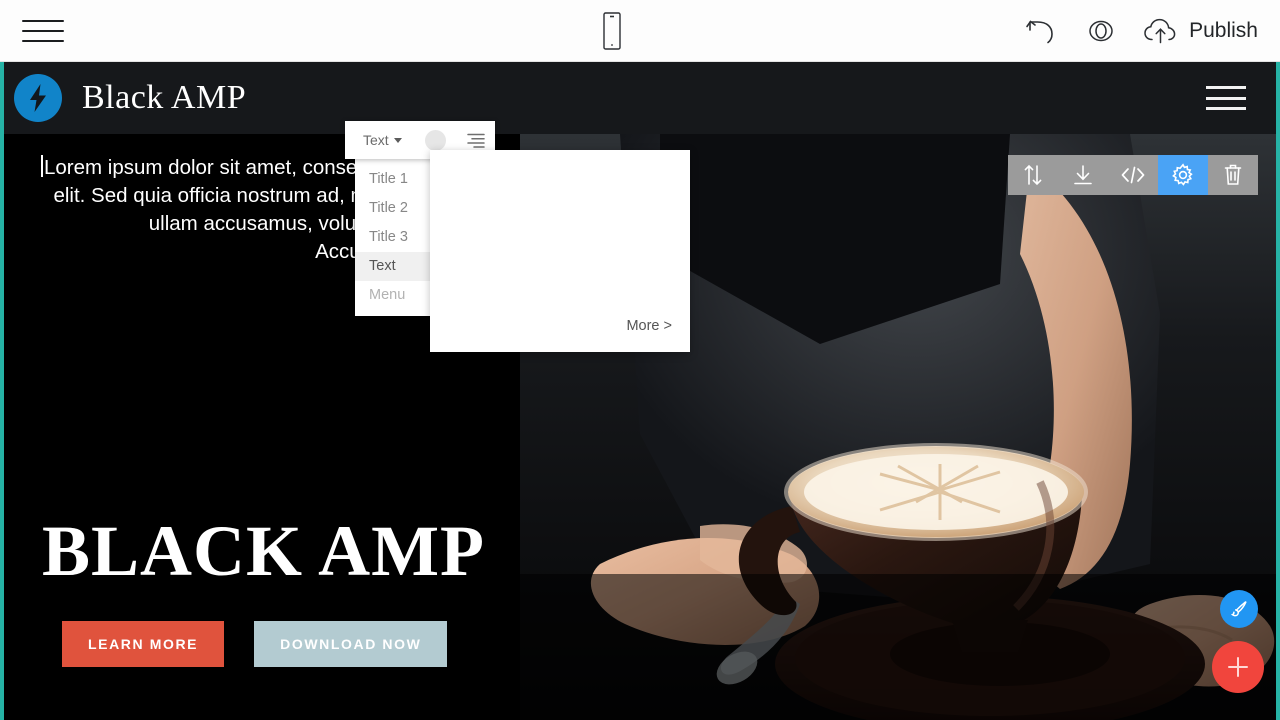 The width and height of the screenshot is (1280, 720). I want to click on code-editor-icon, so click(1133, 175).